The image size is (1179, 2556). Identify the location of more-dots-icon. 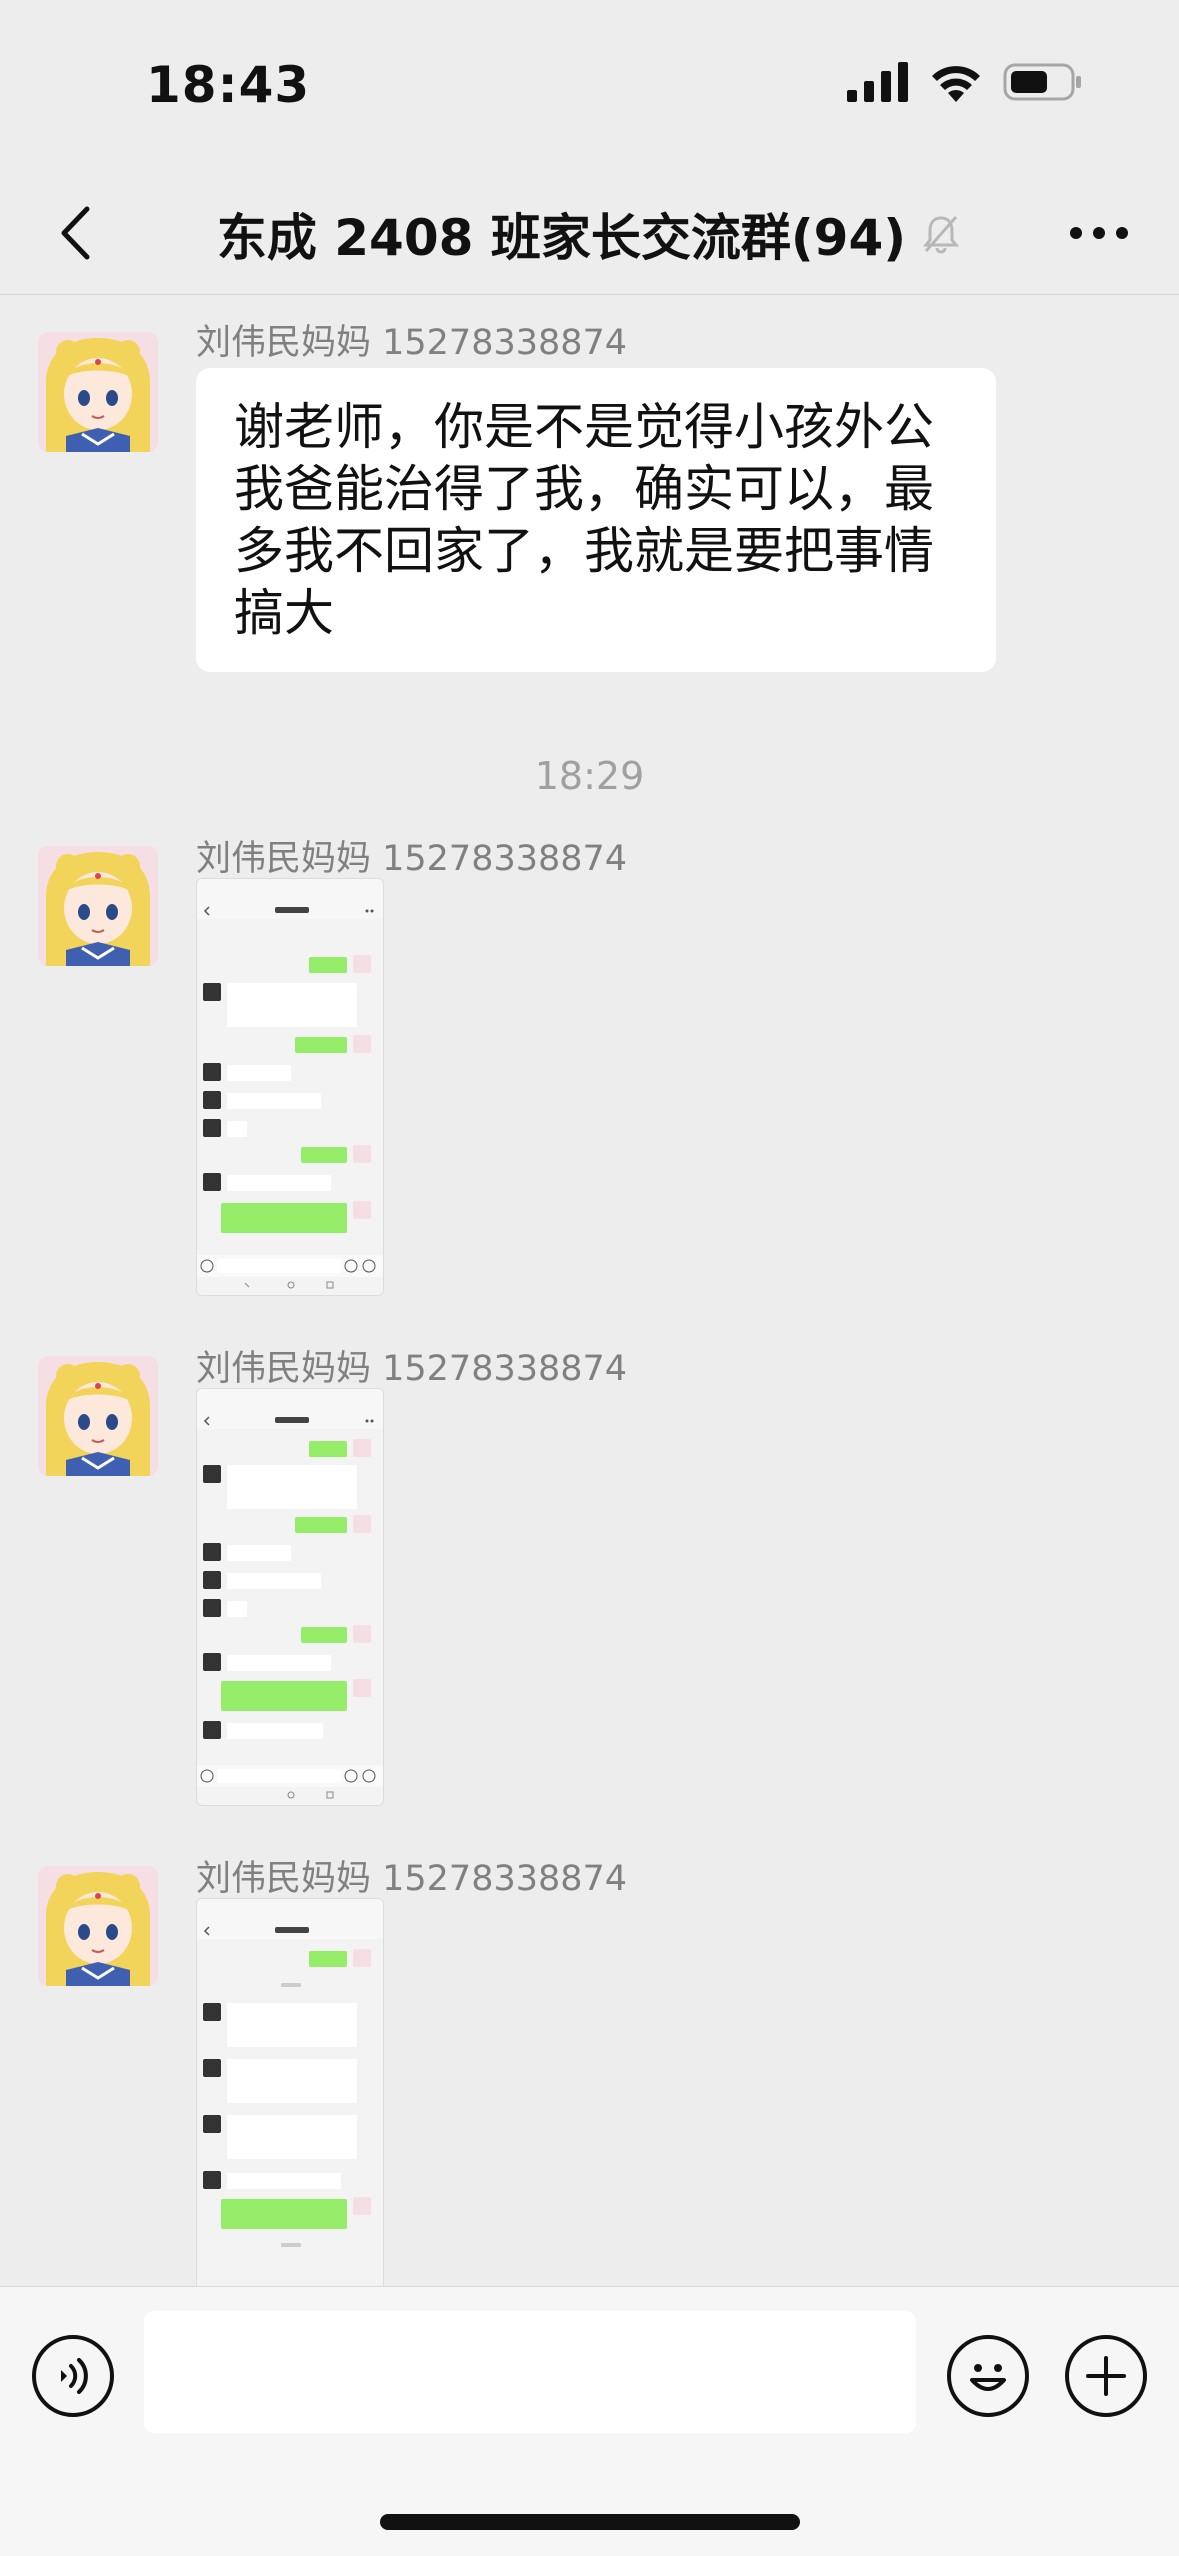
(1099, 233).